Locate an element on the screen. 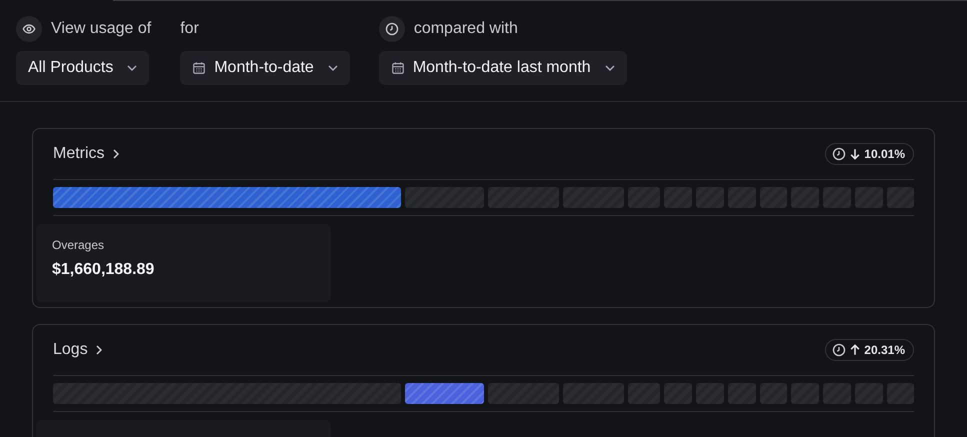 Image resolution: width=967 pixels, height=437 pixels. card-title-link: Metrics is located at coordinates (86, 154).